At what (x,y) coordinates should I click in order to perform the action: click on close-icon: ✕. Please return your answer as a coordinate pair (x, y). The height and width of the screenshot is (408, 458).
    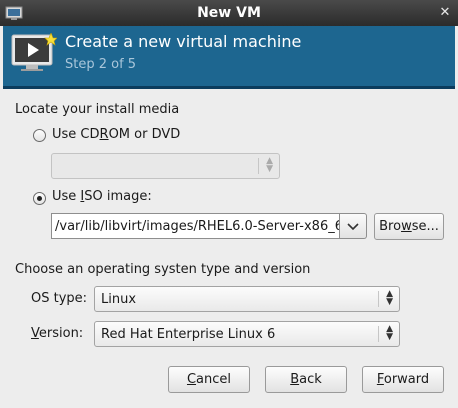
    Looking at the image, I should click on (445, 13).